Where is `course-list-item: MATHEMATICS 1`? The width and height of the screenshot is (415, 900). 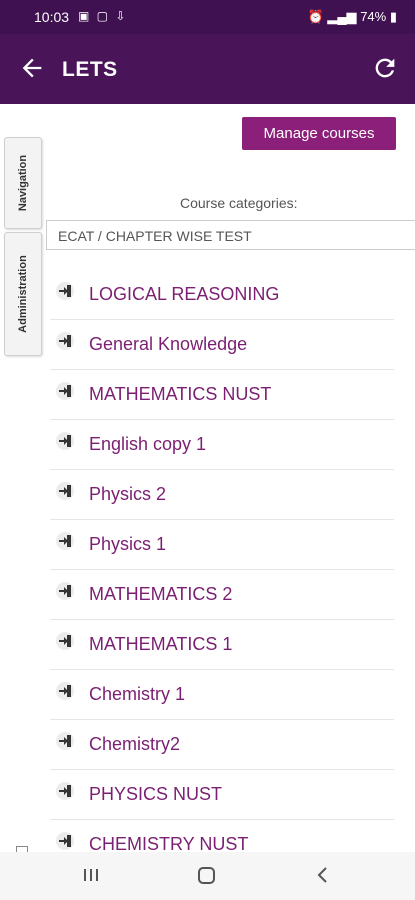
course-list-item: MATHEMATICS 1 is located at coordinates (222, 645).